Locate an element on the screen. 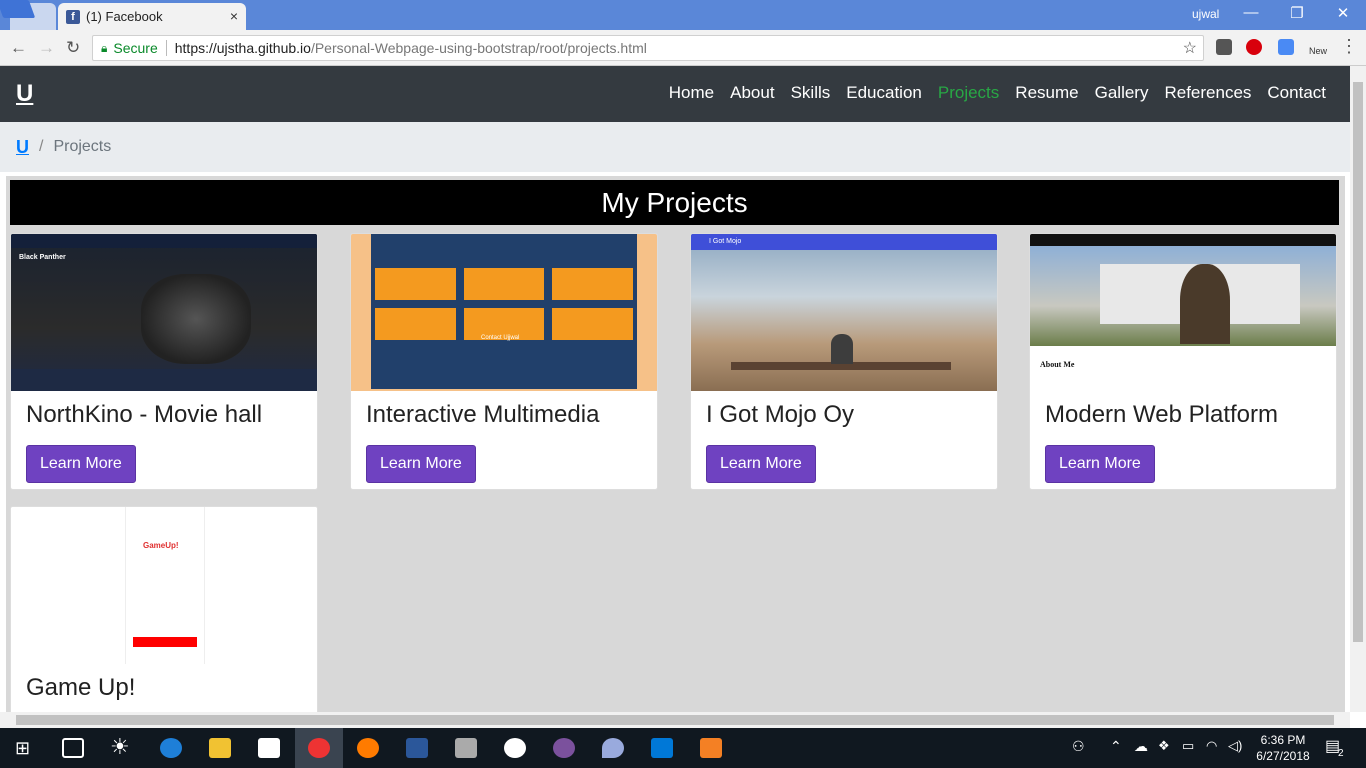  chrome-icon is located at coordinates (319, 748).